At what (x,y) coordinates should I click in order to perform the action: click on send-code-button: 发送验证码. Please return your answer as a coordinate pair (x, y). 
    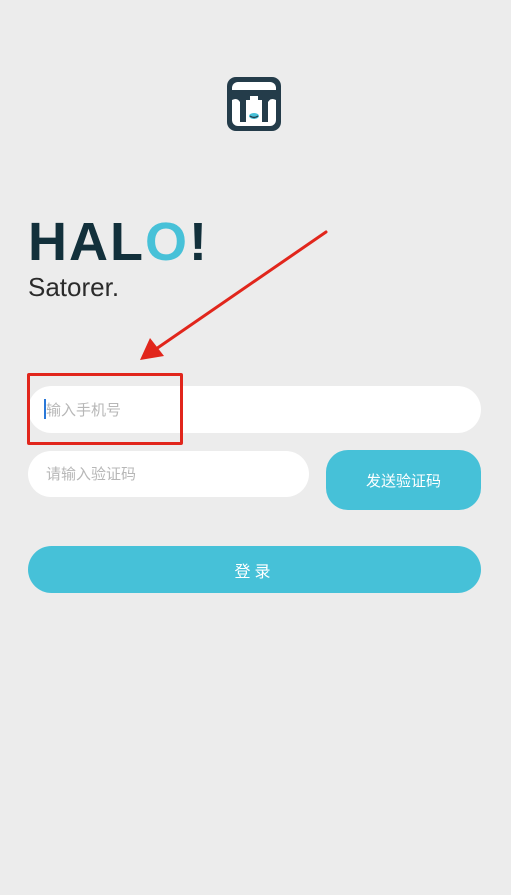
    Looking at the image, I should click on (403, 480).